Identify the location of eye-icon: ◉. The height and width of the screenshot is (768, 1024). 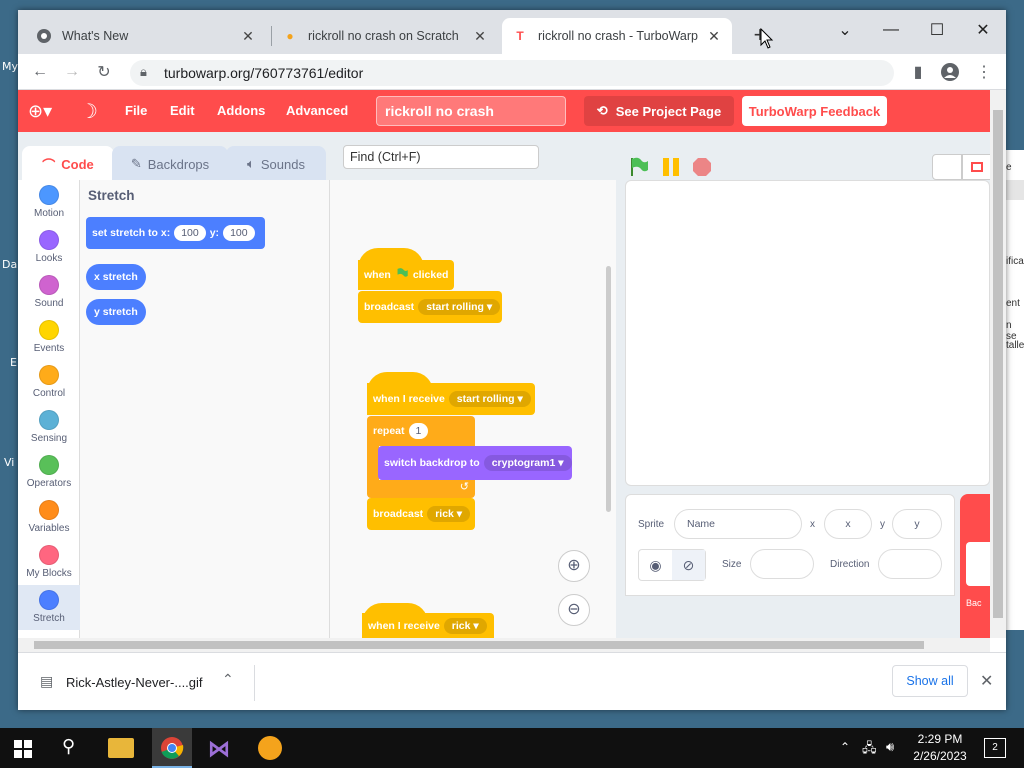
(655, 565).